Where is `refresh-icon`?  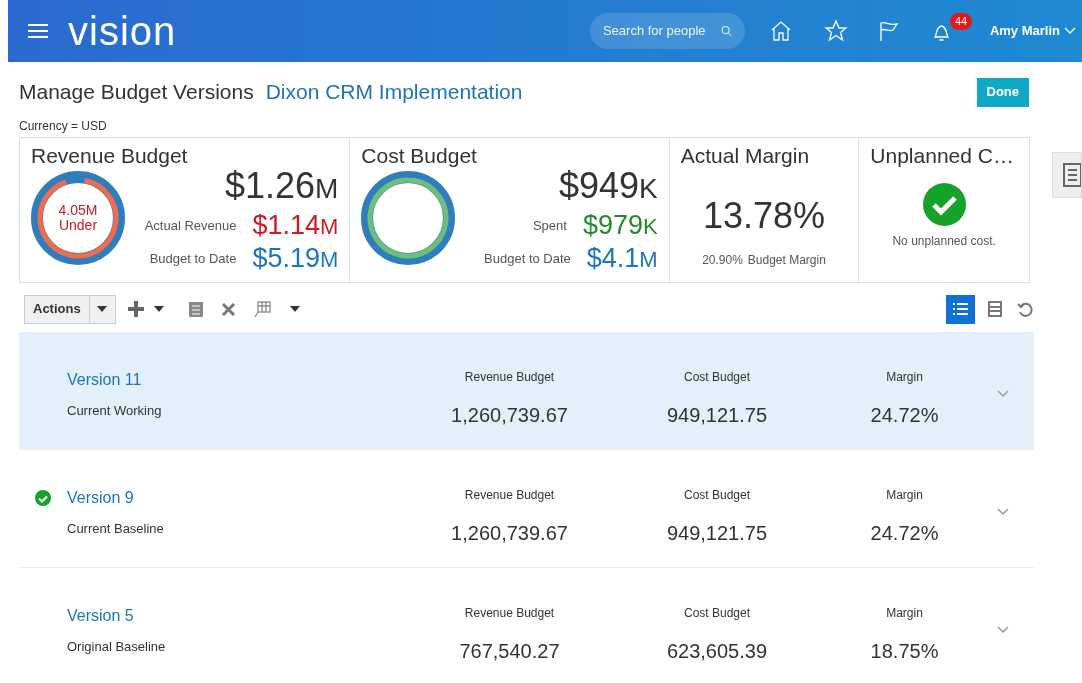 refresh-icon is located at coordinates (1025, 309).